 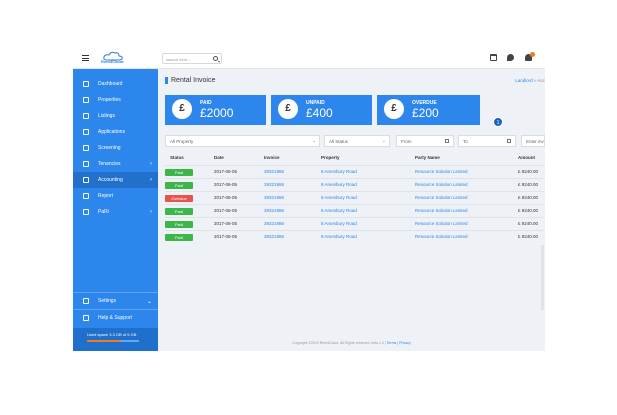 What do you see at coordinates (427, 157) in the screenshot?
I see `header-party-name: Party Name` at bounding box center [427, 157].